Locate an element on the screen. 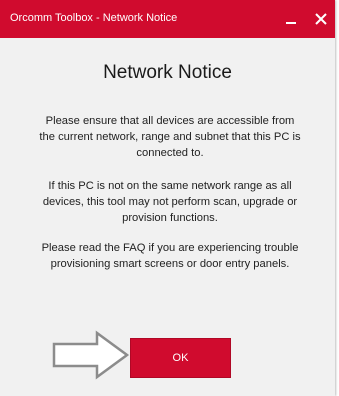 The image size is (339, 396). close-button is located at coordinates (321, 19).